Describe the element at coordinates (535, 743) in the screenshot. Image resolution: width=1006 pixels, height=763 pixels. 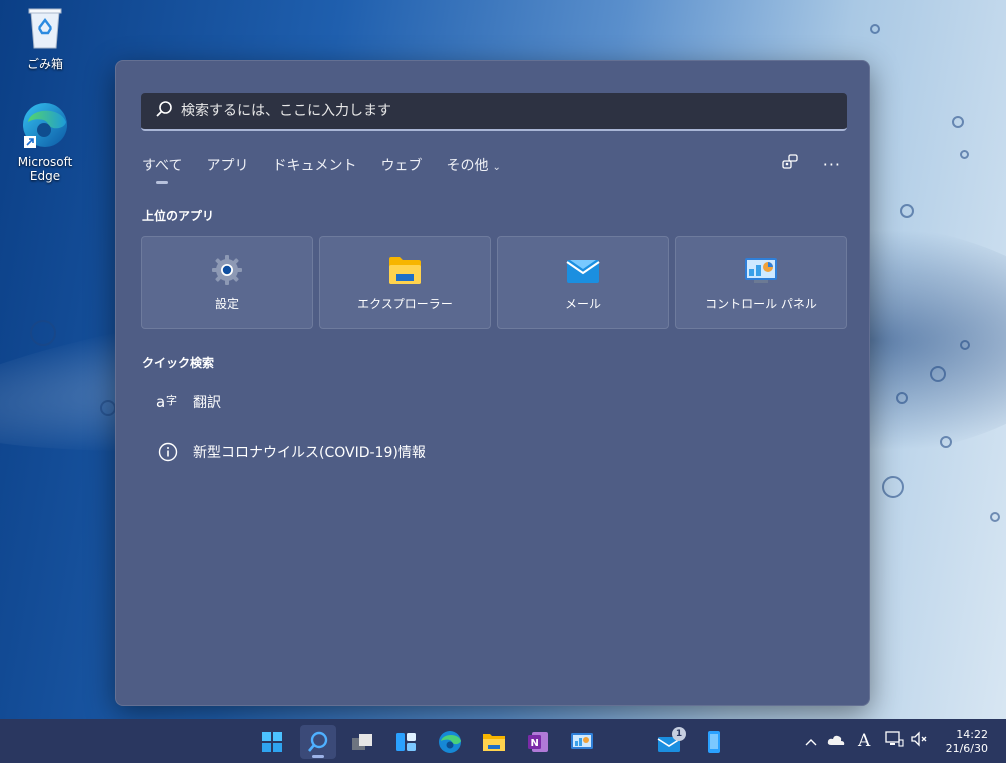
I see `svg-text: N` at that location.